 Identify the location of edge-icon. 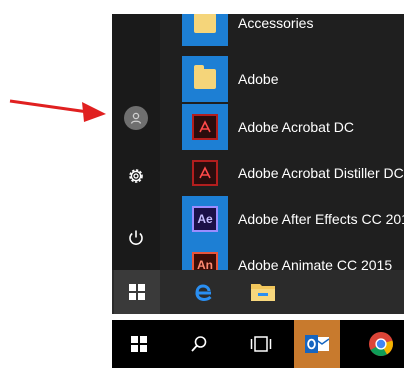
(203, 293).